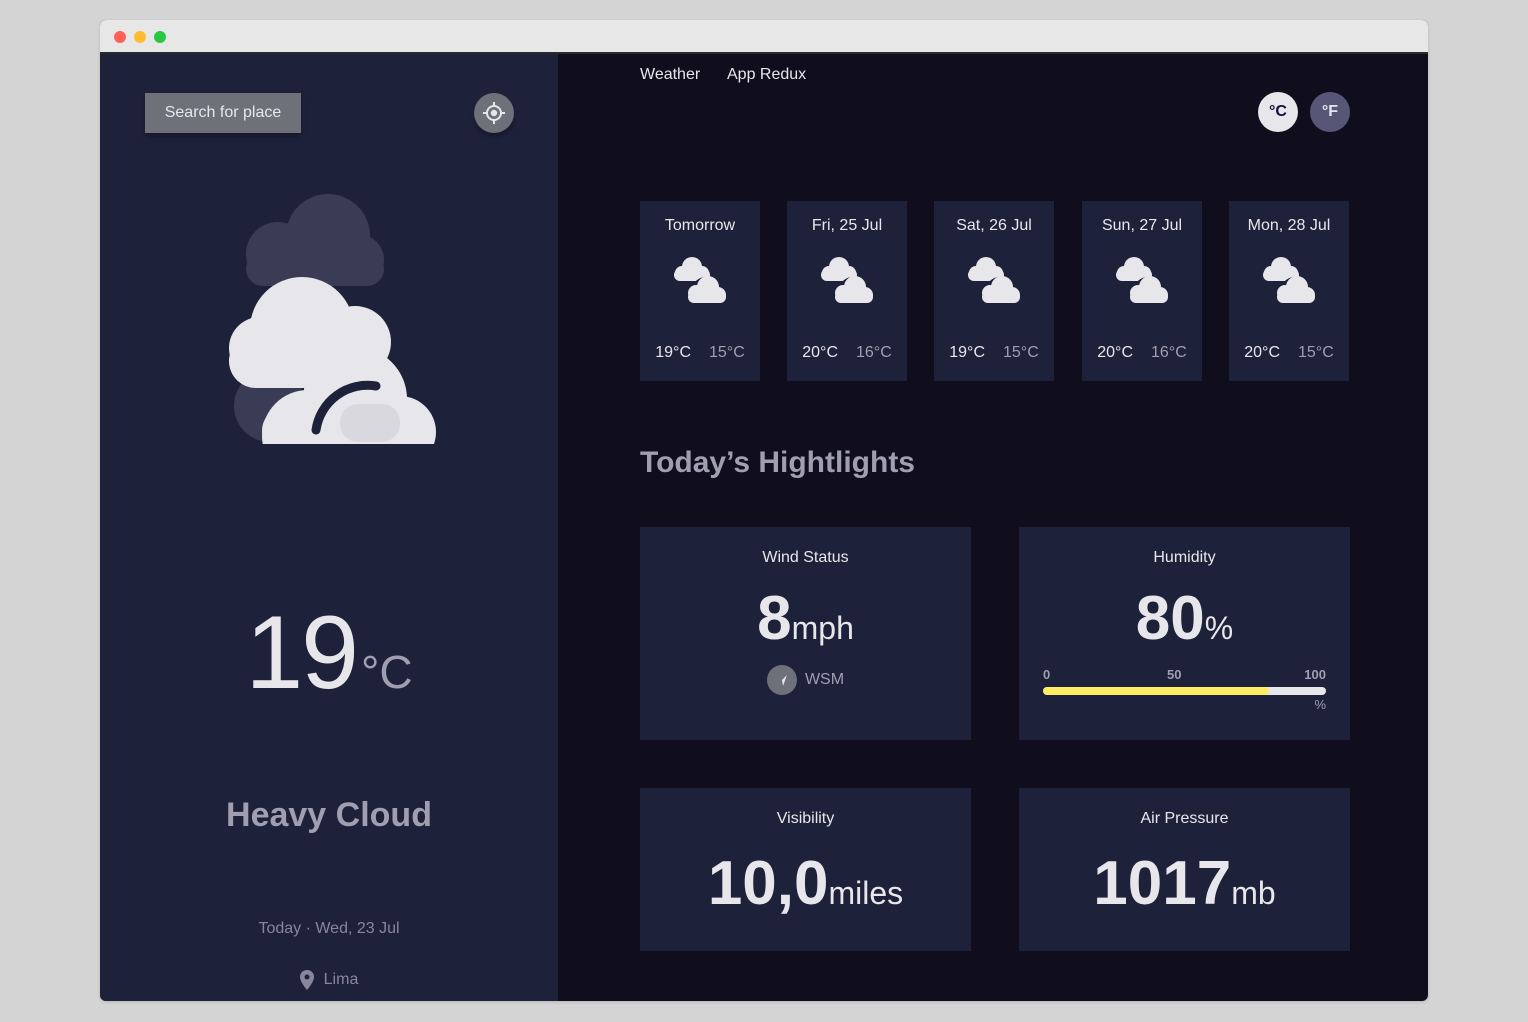  Describe the element at coordinates (329, 928) in the screenshot. I see `current-date: Today · Wed, 23 Jul` at that location.